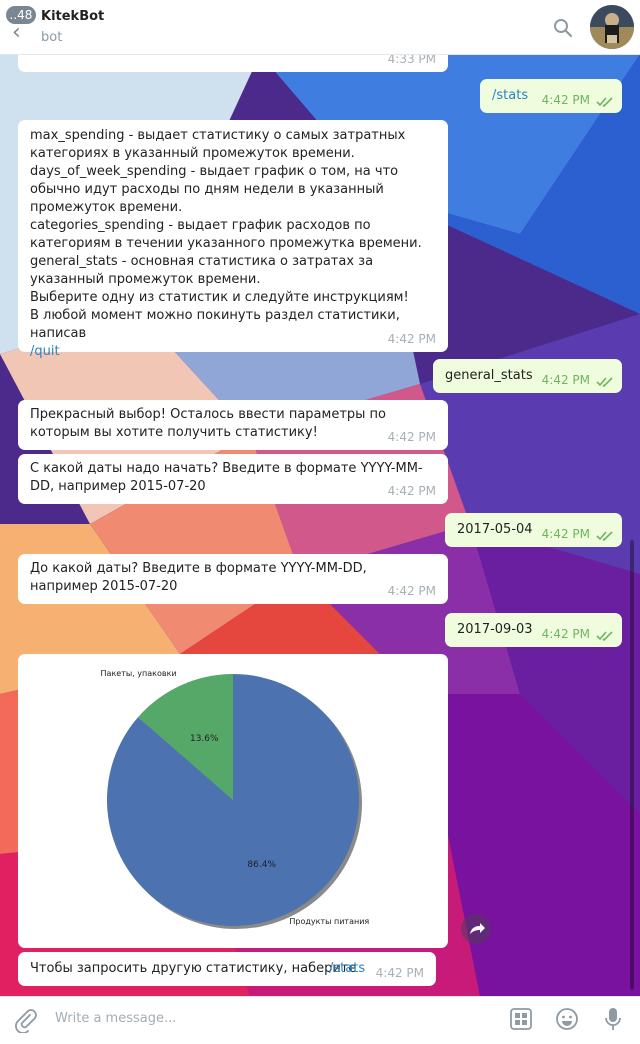 This screenshot has height=1044, width=640. What do you see at coordinates (495, 629) in the screenshot?
I see `message-text: 2017-09-03` at bounding box center [495, 629].